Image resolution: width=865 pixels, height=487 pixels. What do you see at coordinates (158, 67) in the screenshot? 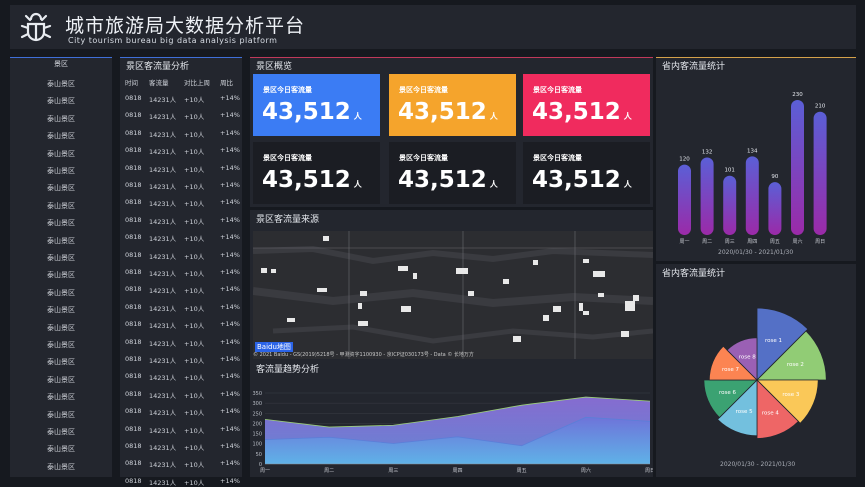
I see `flow-table-title: 景区客流量分析` at bounding box center [158, 67].